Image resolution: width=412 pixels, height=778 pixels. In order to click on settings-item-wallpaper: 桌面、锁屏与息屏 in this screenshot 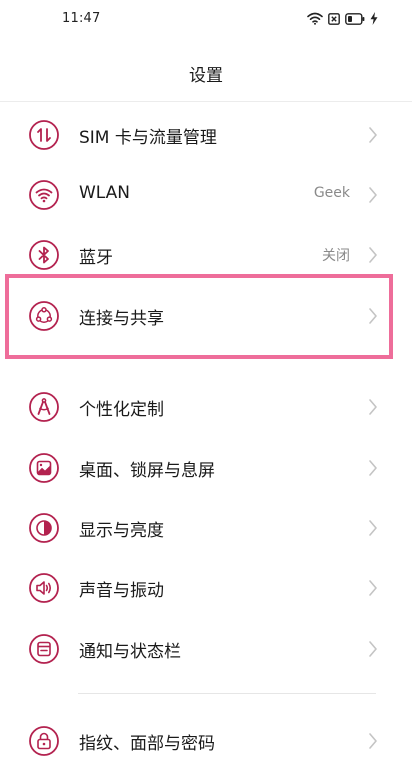, I will do `click(206, 468)`.